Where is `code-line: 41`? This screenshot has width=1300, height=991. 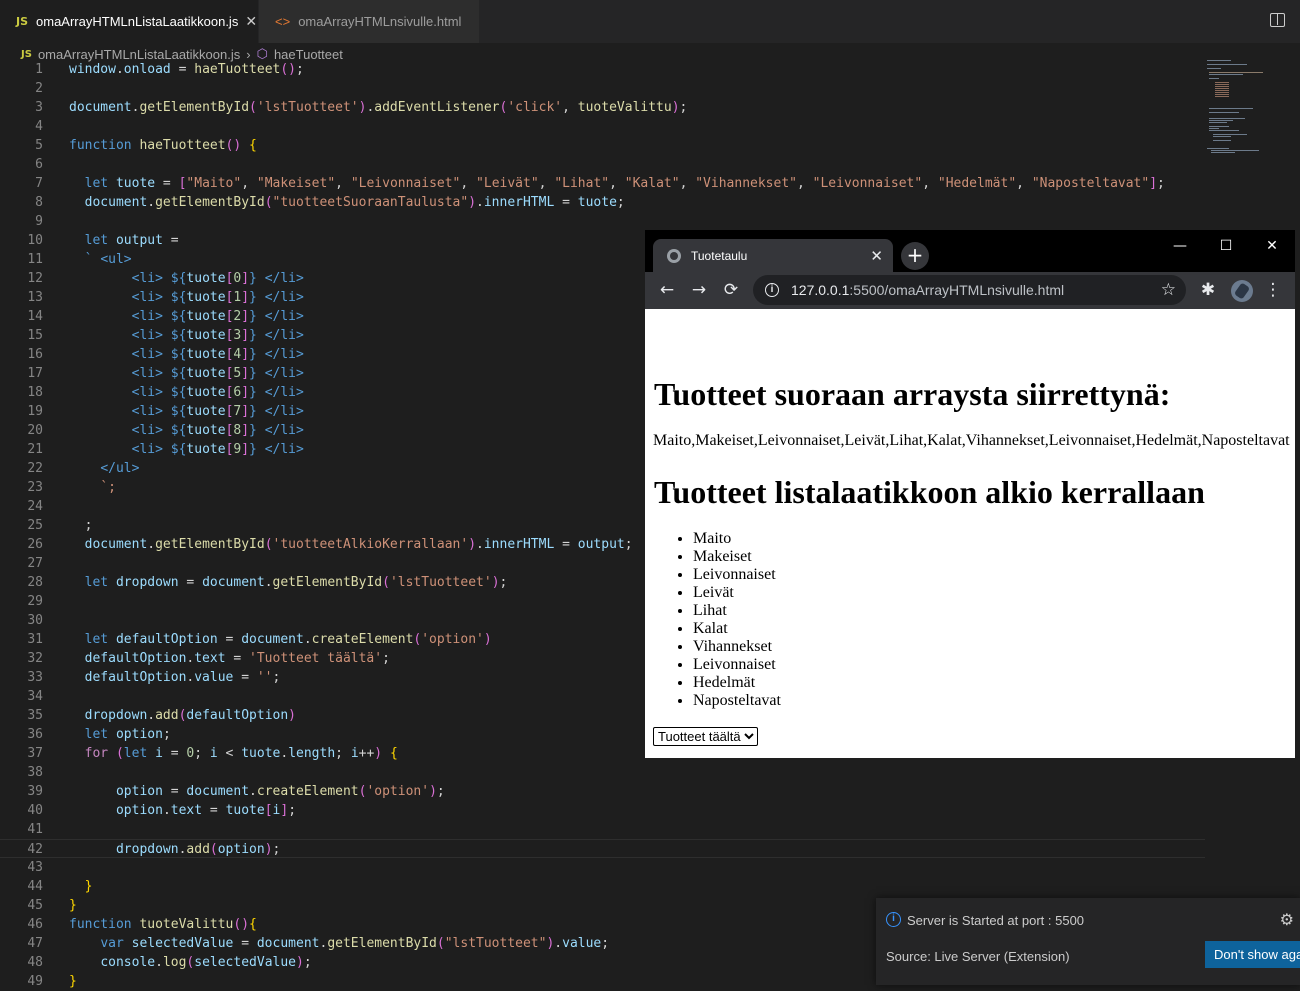 code-line: 41 is located at coordinates (602, 829).